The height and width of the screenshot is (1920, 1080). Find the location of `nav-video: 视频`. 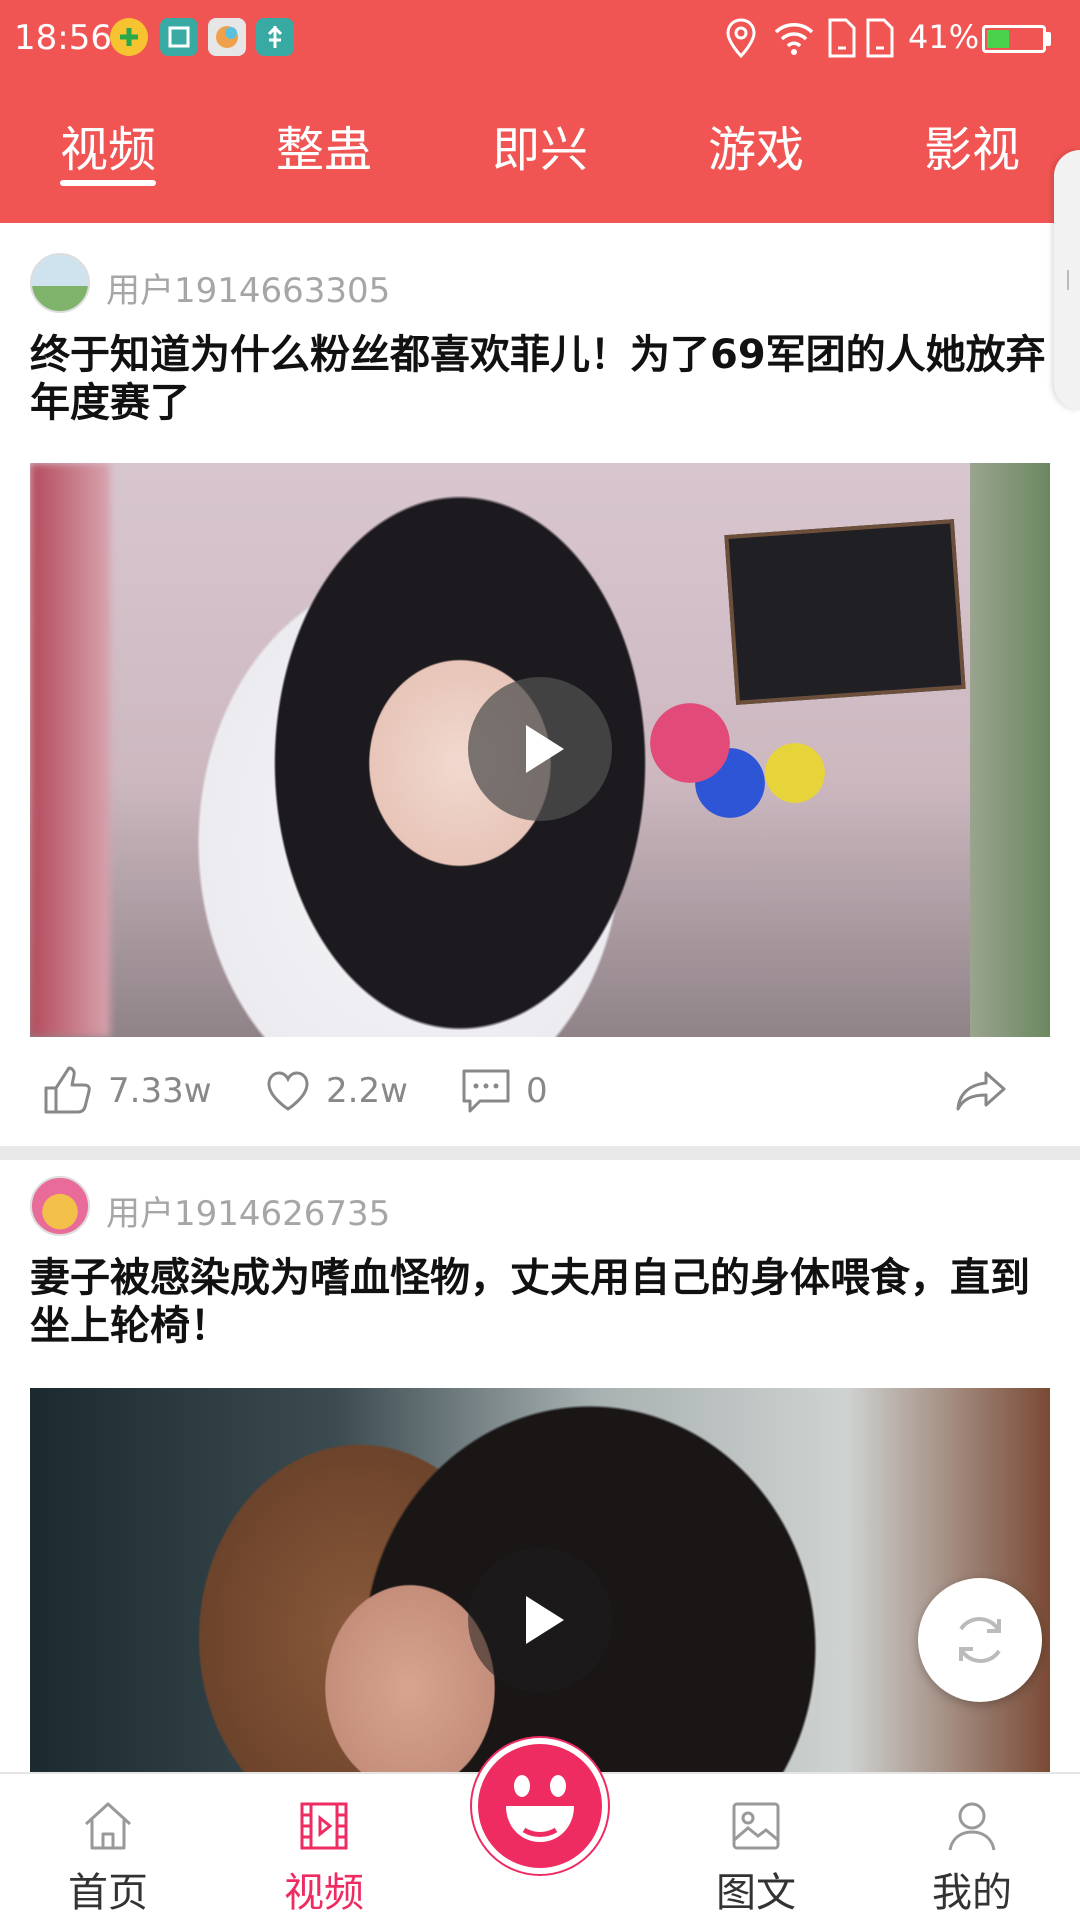

nav-video: 视频 is located at coordinates (324, 1847).